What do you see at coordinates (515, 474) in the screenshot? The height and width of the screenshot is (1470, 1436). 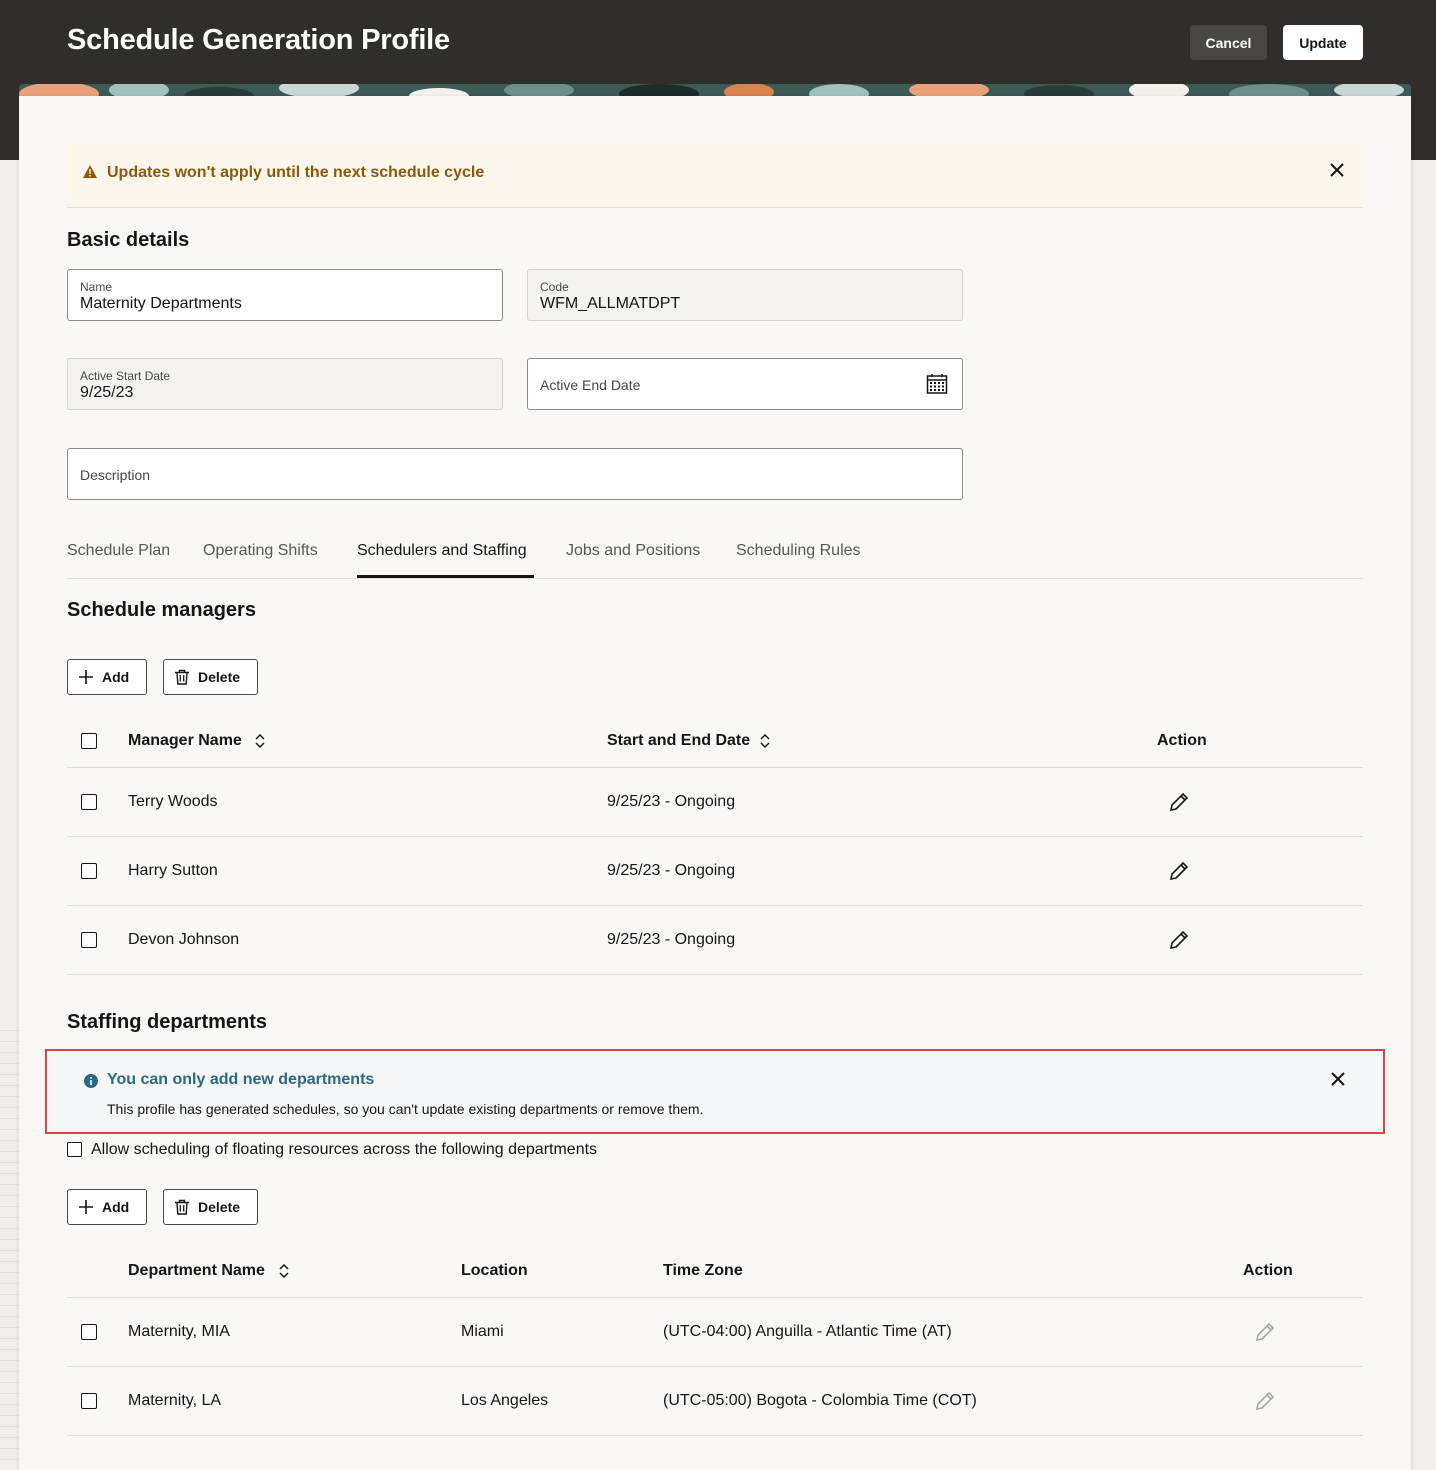 I see `description-field: Description` at bounding box center [515, 474].